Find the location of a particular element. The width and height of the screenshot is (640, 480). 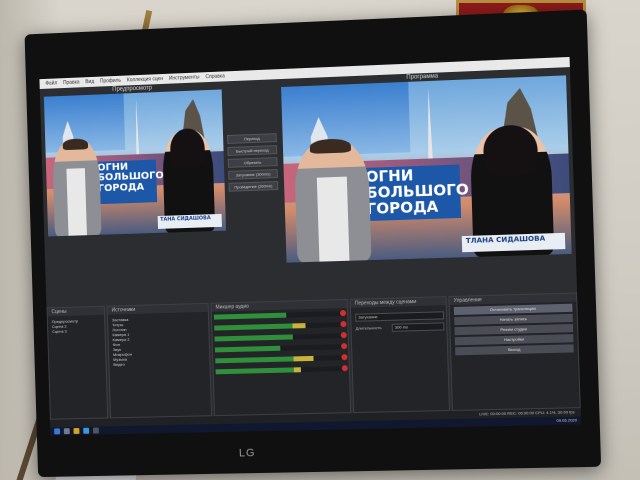

lower-third-name: ТЛАНА СИДАШОВА is located at coordinates (505, 240).